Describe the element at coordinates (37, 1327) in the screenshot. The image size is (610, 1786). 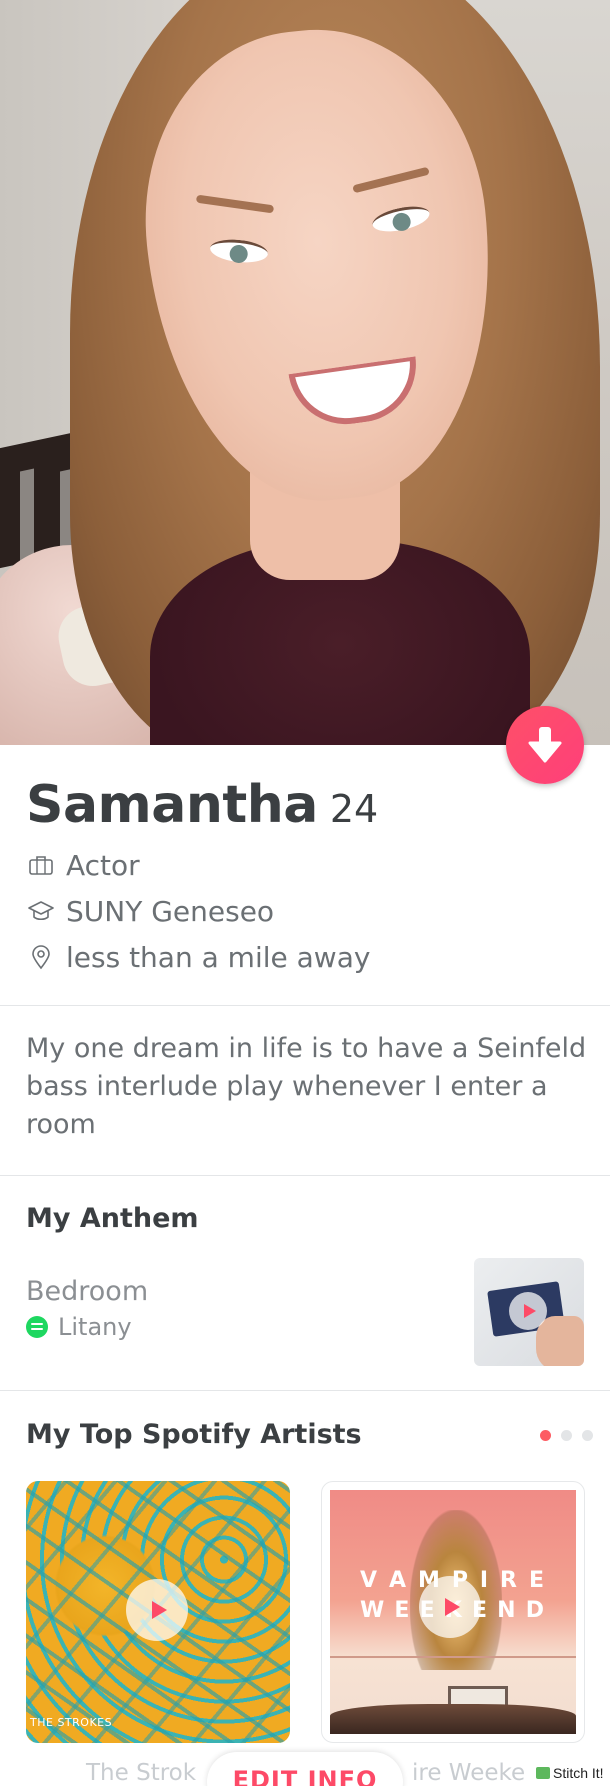
I see `spotify-icon` at that location.